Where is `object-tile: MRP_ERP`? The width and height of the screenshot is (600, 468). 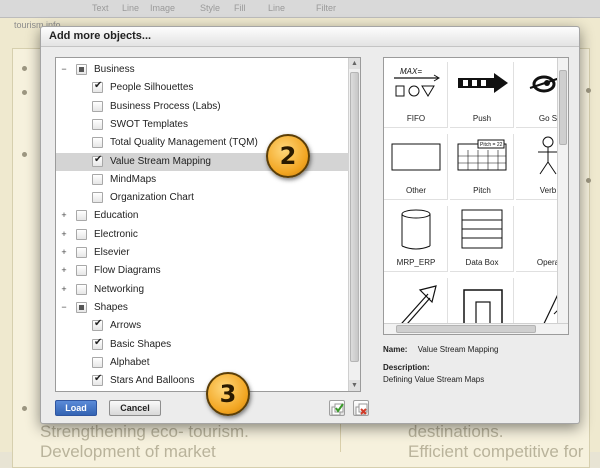
object-tile: MRP_ERP is located at coordinates (416, 239).